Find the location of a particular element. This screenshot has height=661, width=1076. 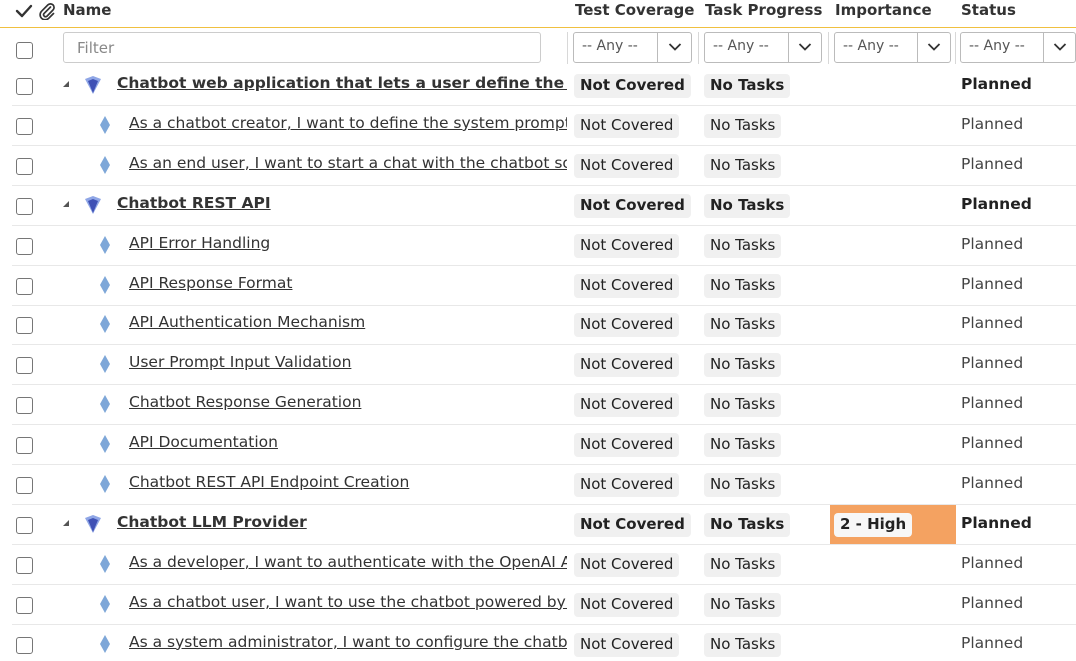

epic-name-link: Chatbot REST API is located at coordinates (342, 203).